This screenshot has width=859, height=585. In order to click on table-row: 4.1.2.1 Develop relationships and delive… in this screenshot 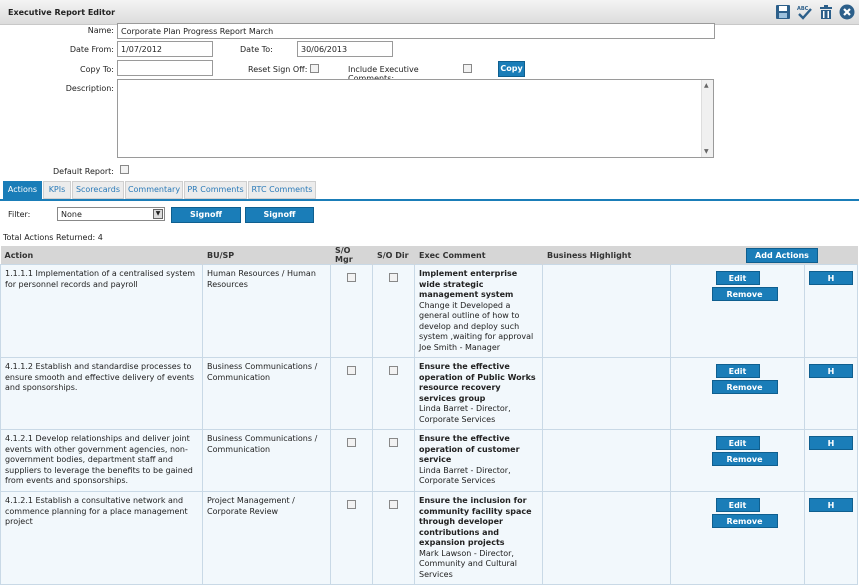, I will do `click(429, 460)`.